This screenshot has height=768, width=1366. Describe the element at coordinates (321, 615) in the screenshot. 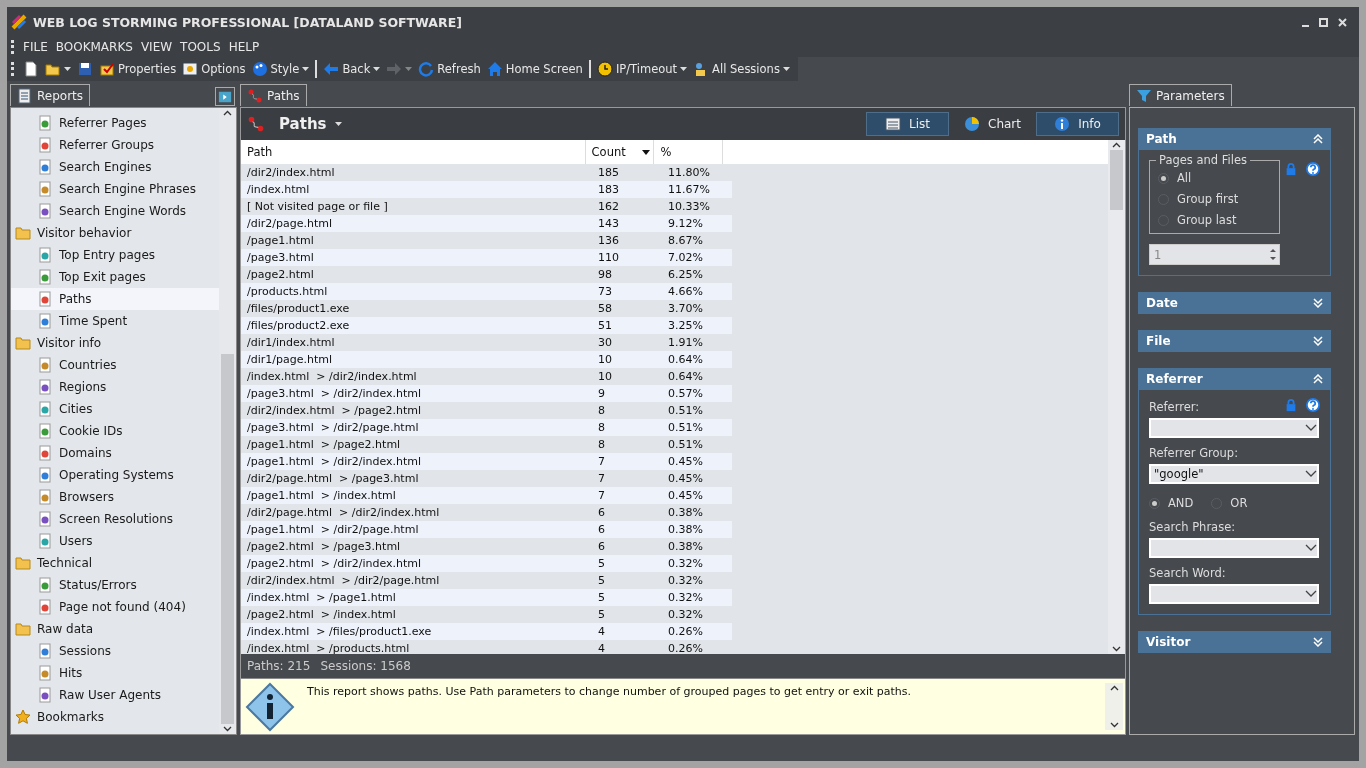

I see `table-cell-text: /page2.html > /index.html` at that location.